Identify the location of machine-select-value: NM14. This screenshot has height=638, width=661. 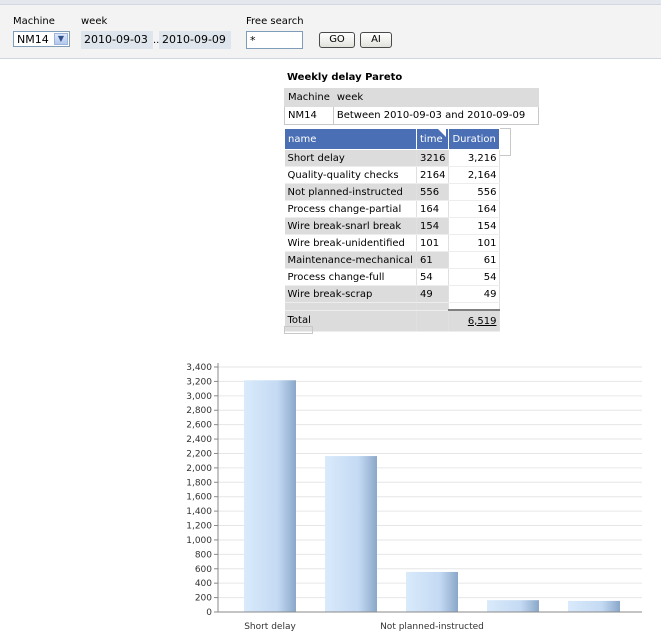
(33, 39).